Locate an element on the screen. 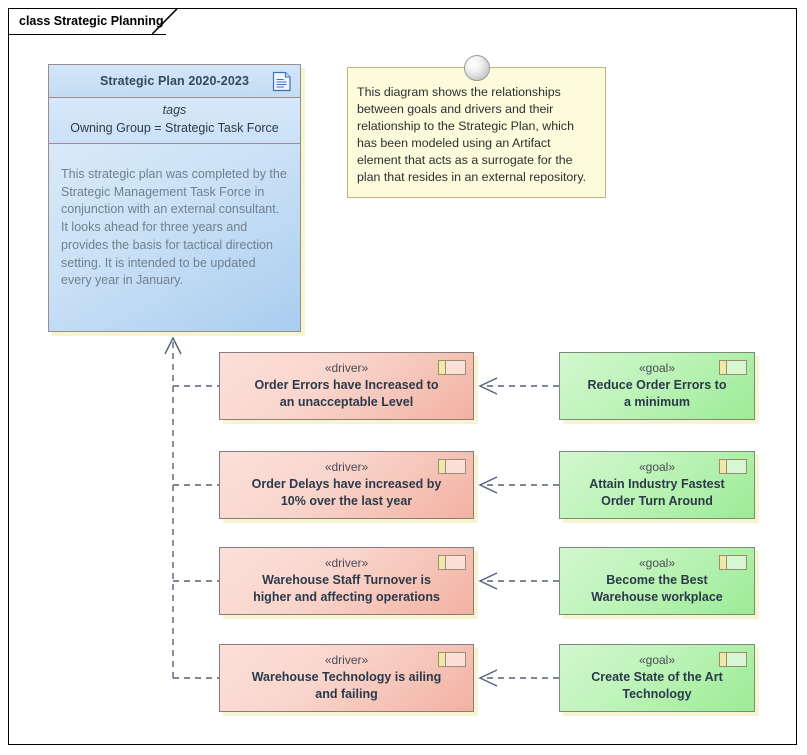  diagram-frame-tab: class Strategic Planning is located at coordinates (87, 21).